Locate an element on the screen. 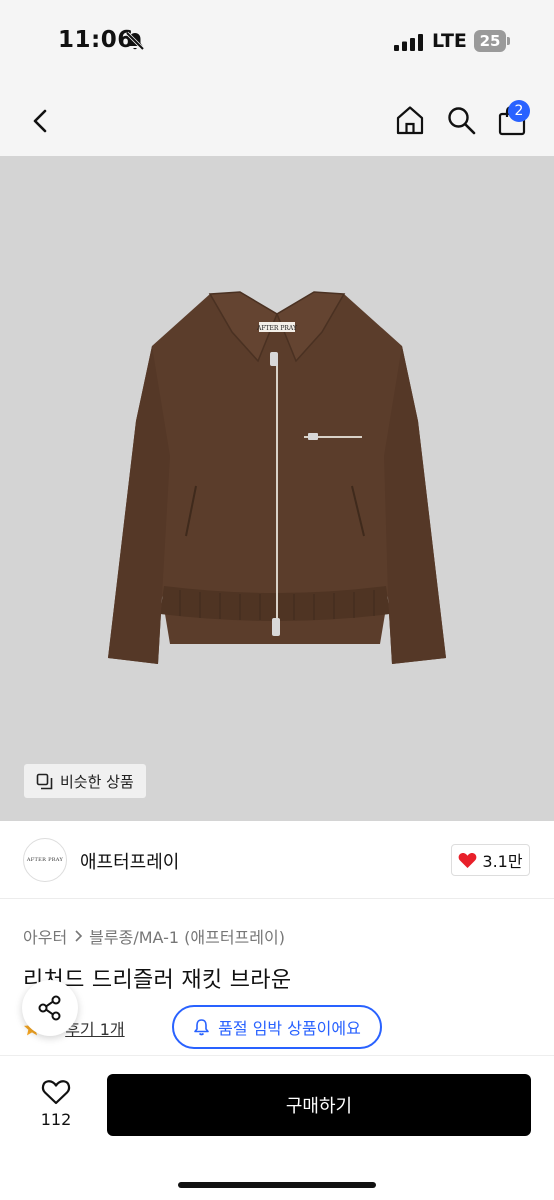  breadcrumb: 아우터 블루종/MA-1 (애프터프레이) is located at coordinates (154, 936).